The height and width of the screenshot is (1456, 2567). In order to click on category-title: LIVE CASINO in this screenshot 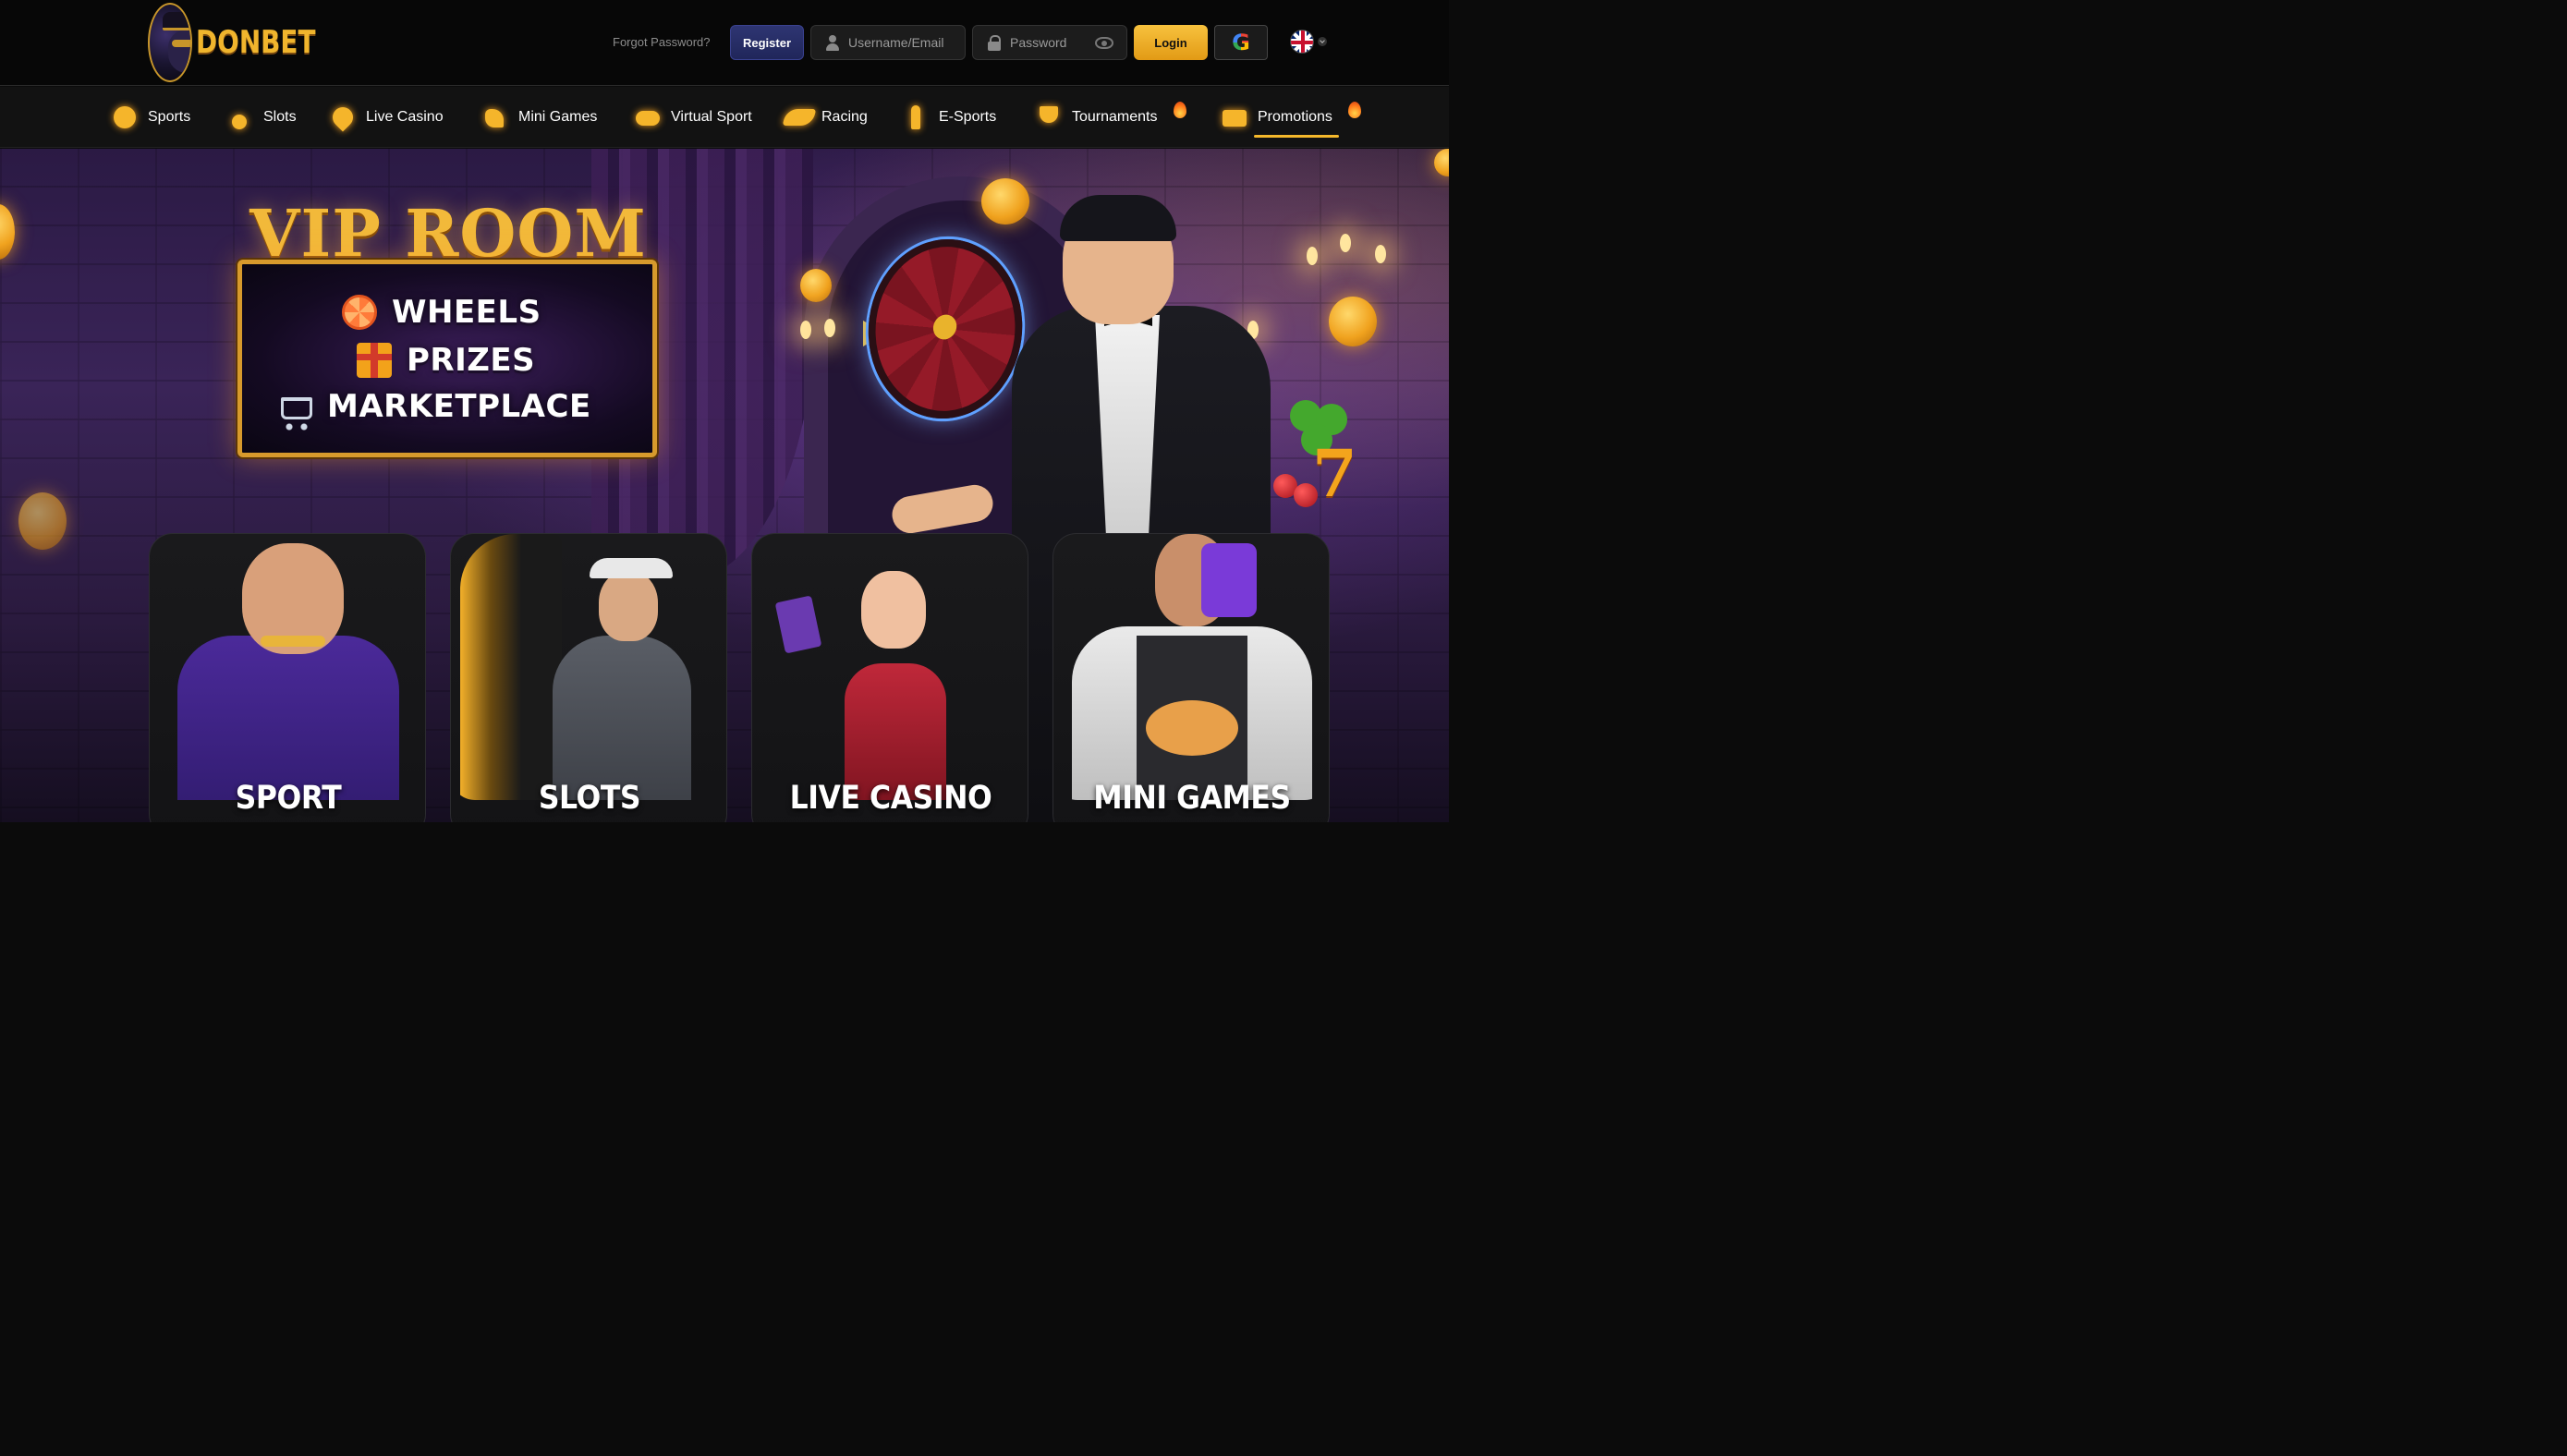, I will do `click(891, 798)`.